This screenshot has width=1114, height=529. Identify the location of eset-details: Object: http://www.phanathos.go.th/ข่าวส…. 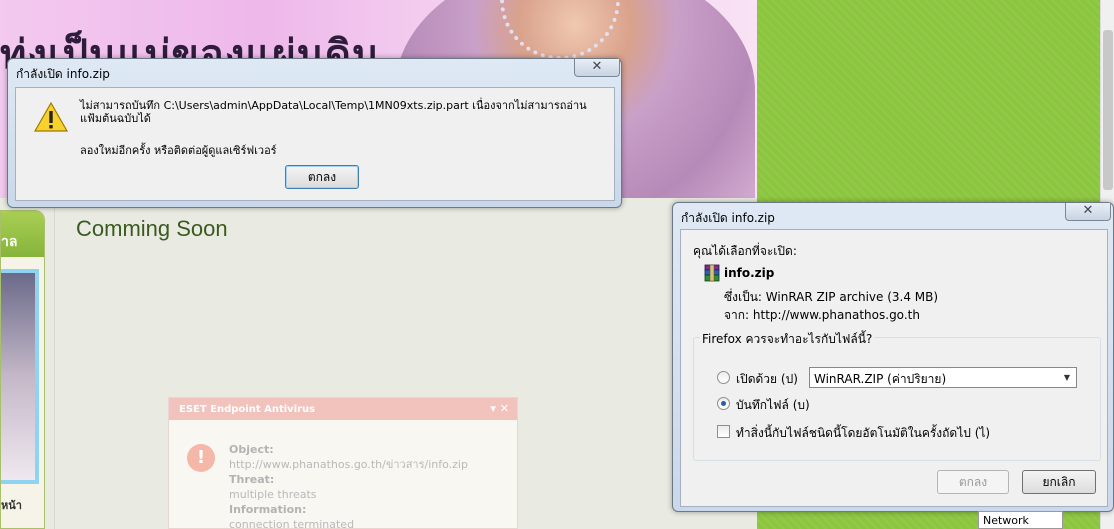
(348, 485).